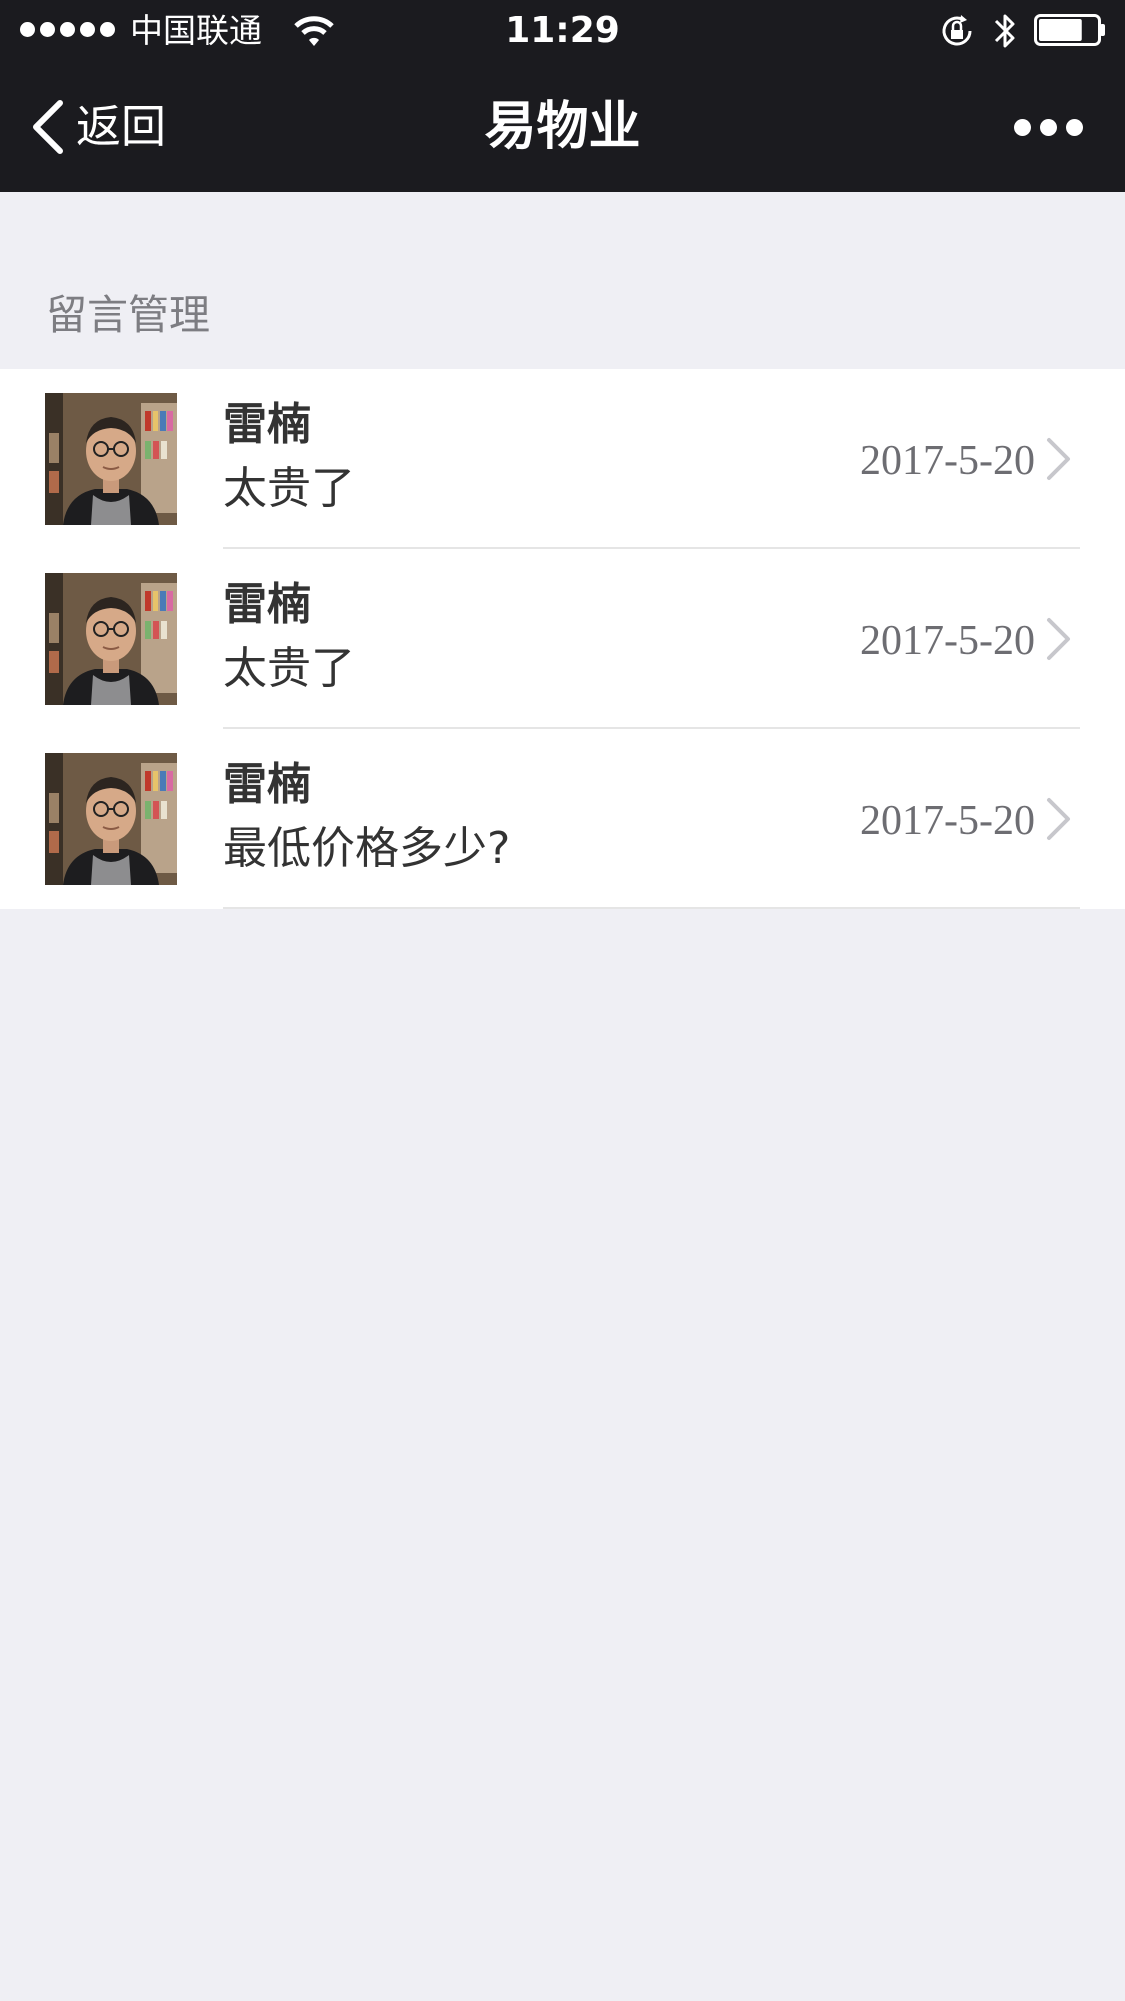  Describe the element at coordinates (957, 30) in the screenshot. I see `rotation-lock-icon` at that location.